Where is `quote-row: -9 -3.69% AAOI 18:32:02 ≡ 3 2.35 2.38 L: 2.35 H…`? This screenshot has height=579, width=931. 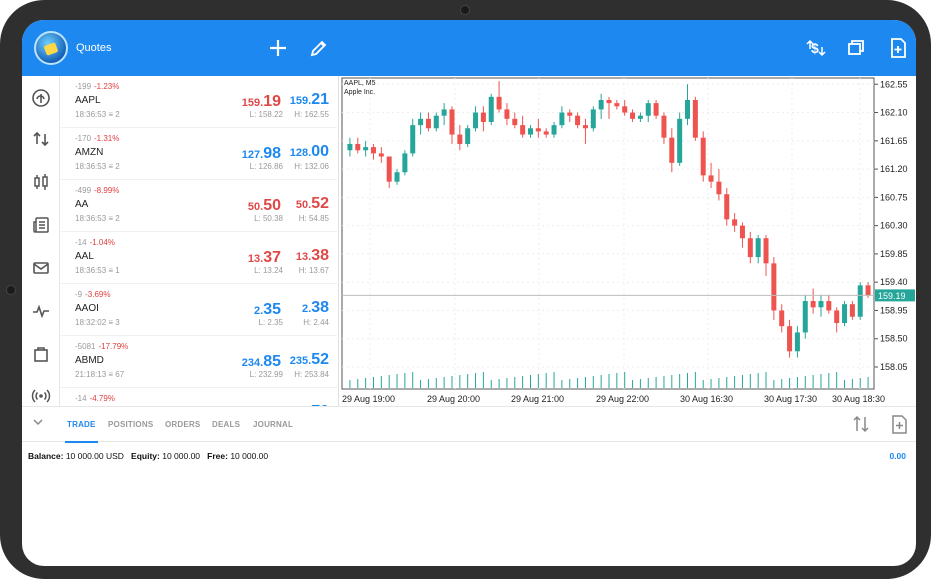 quote-row: -9 -3.69% AAOI 18:32:02 ≡ 3 2.35 2.38 L: 2.35 H… is located at coordinates (199, 310).